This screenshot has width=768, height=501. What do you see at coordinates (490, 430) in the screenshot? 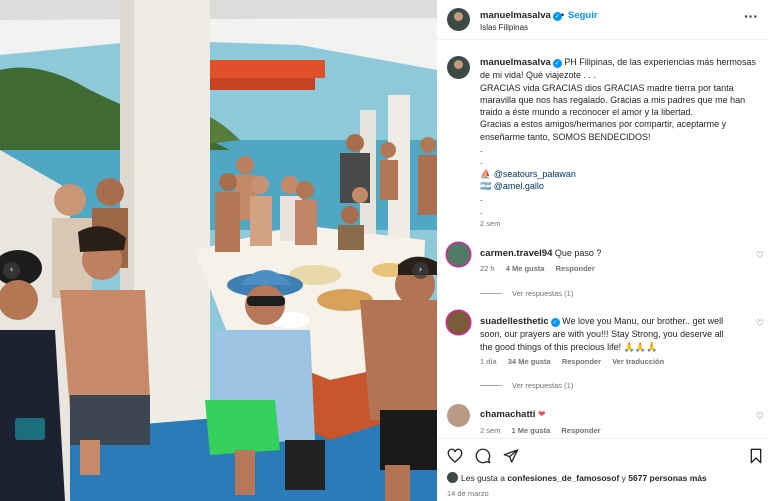
I see `comment-time: 2 sem` at bounding box center [490, 430].